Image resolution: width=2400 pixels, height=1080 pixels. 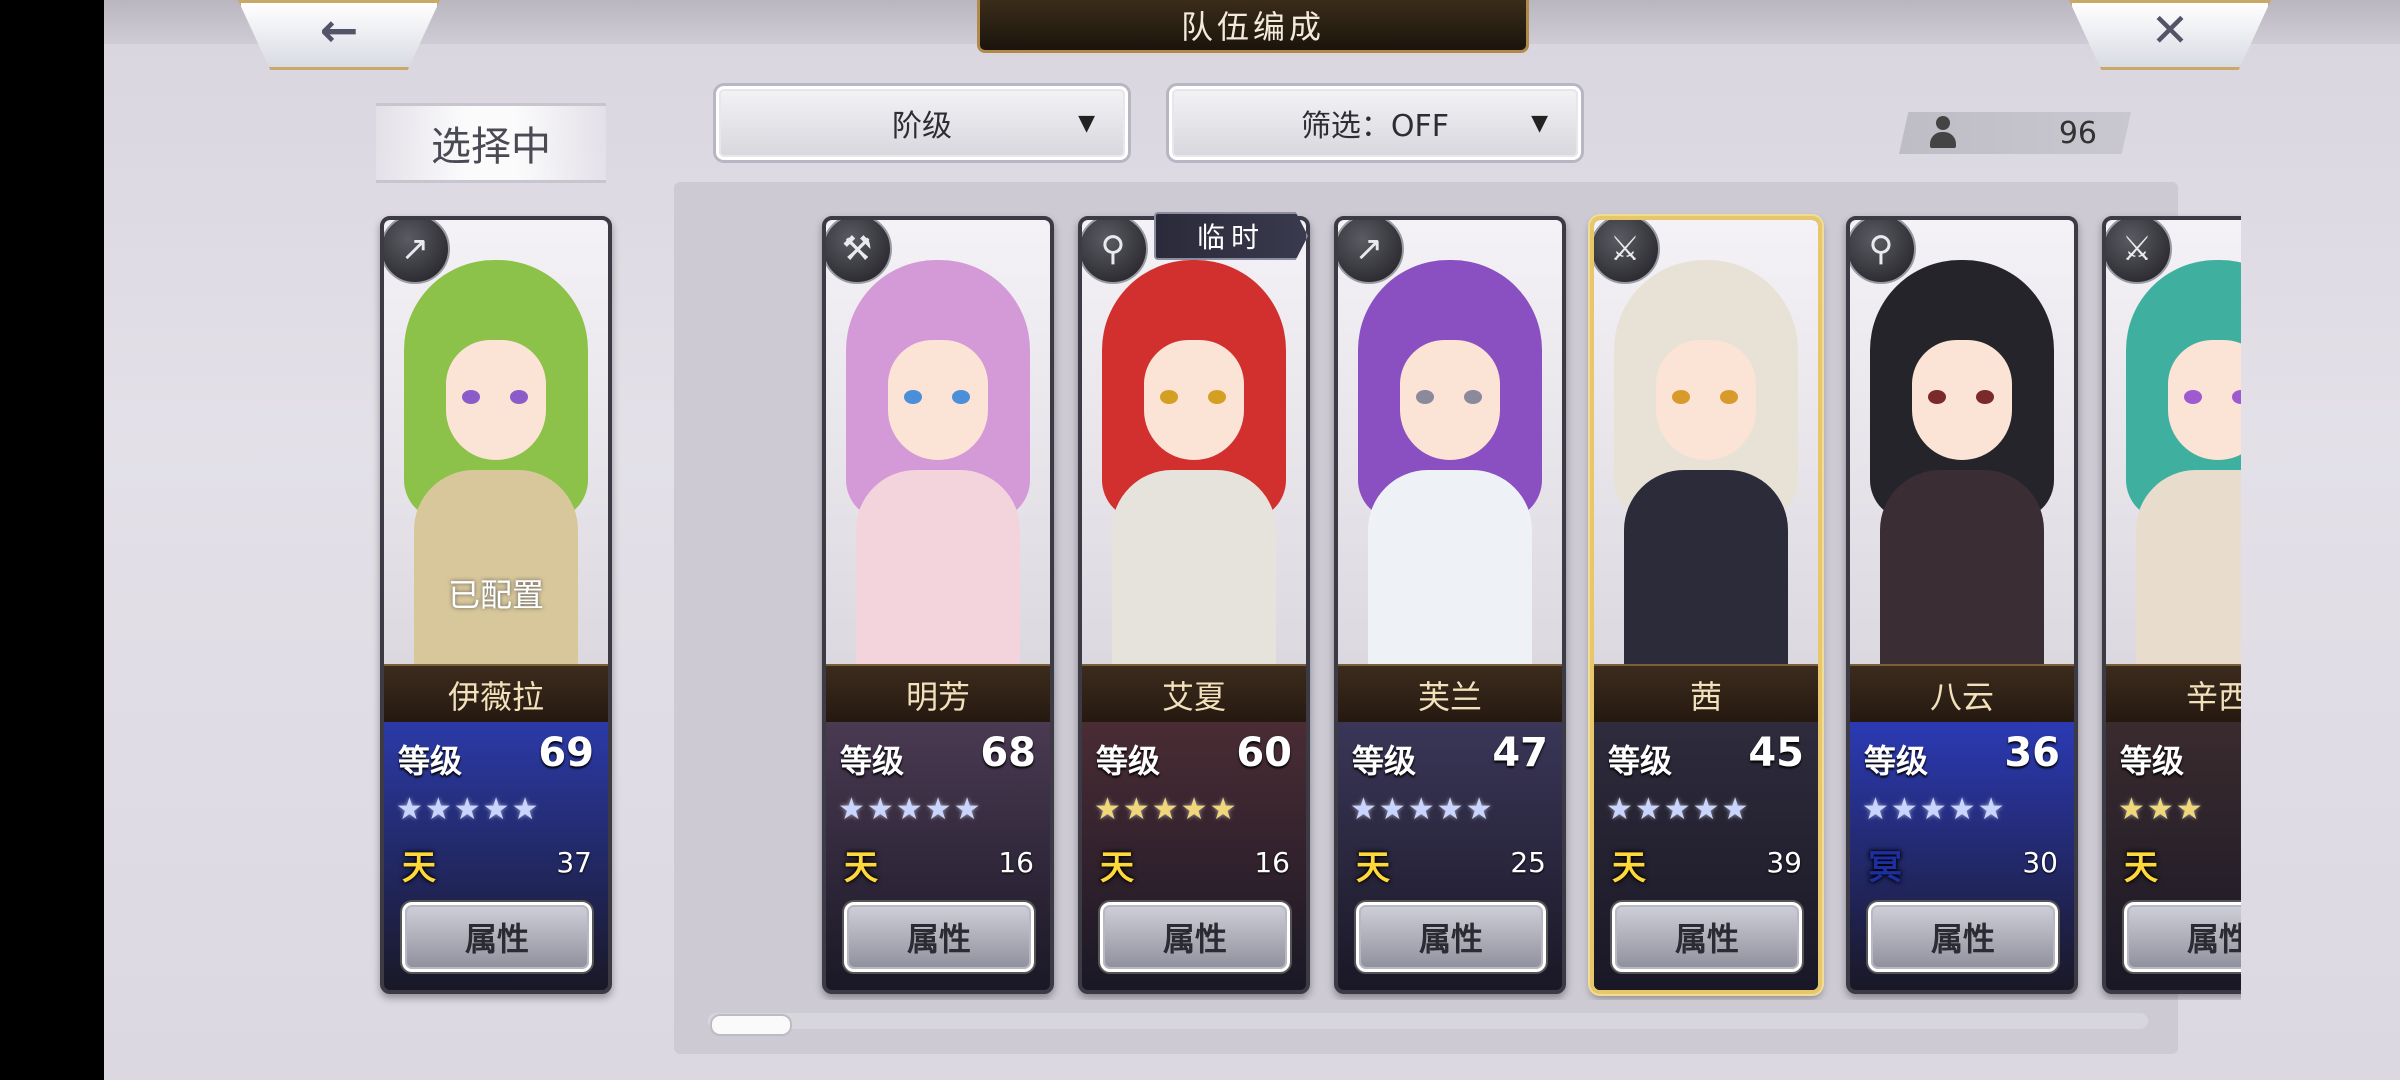 I want to click on character-stats: 等级 69 ★★★★★ 天 37 属性, so click(x=496, y=856).